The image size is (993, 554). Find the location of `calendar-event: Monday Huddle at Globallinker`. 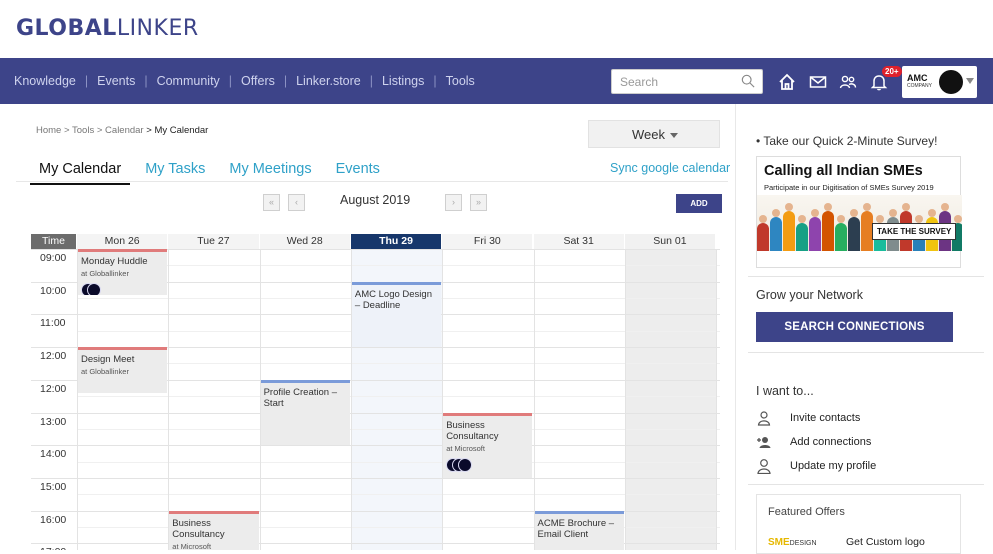

calendar-event: Monday Huddle at Globallinker is located at coordinates (123, 272).